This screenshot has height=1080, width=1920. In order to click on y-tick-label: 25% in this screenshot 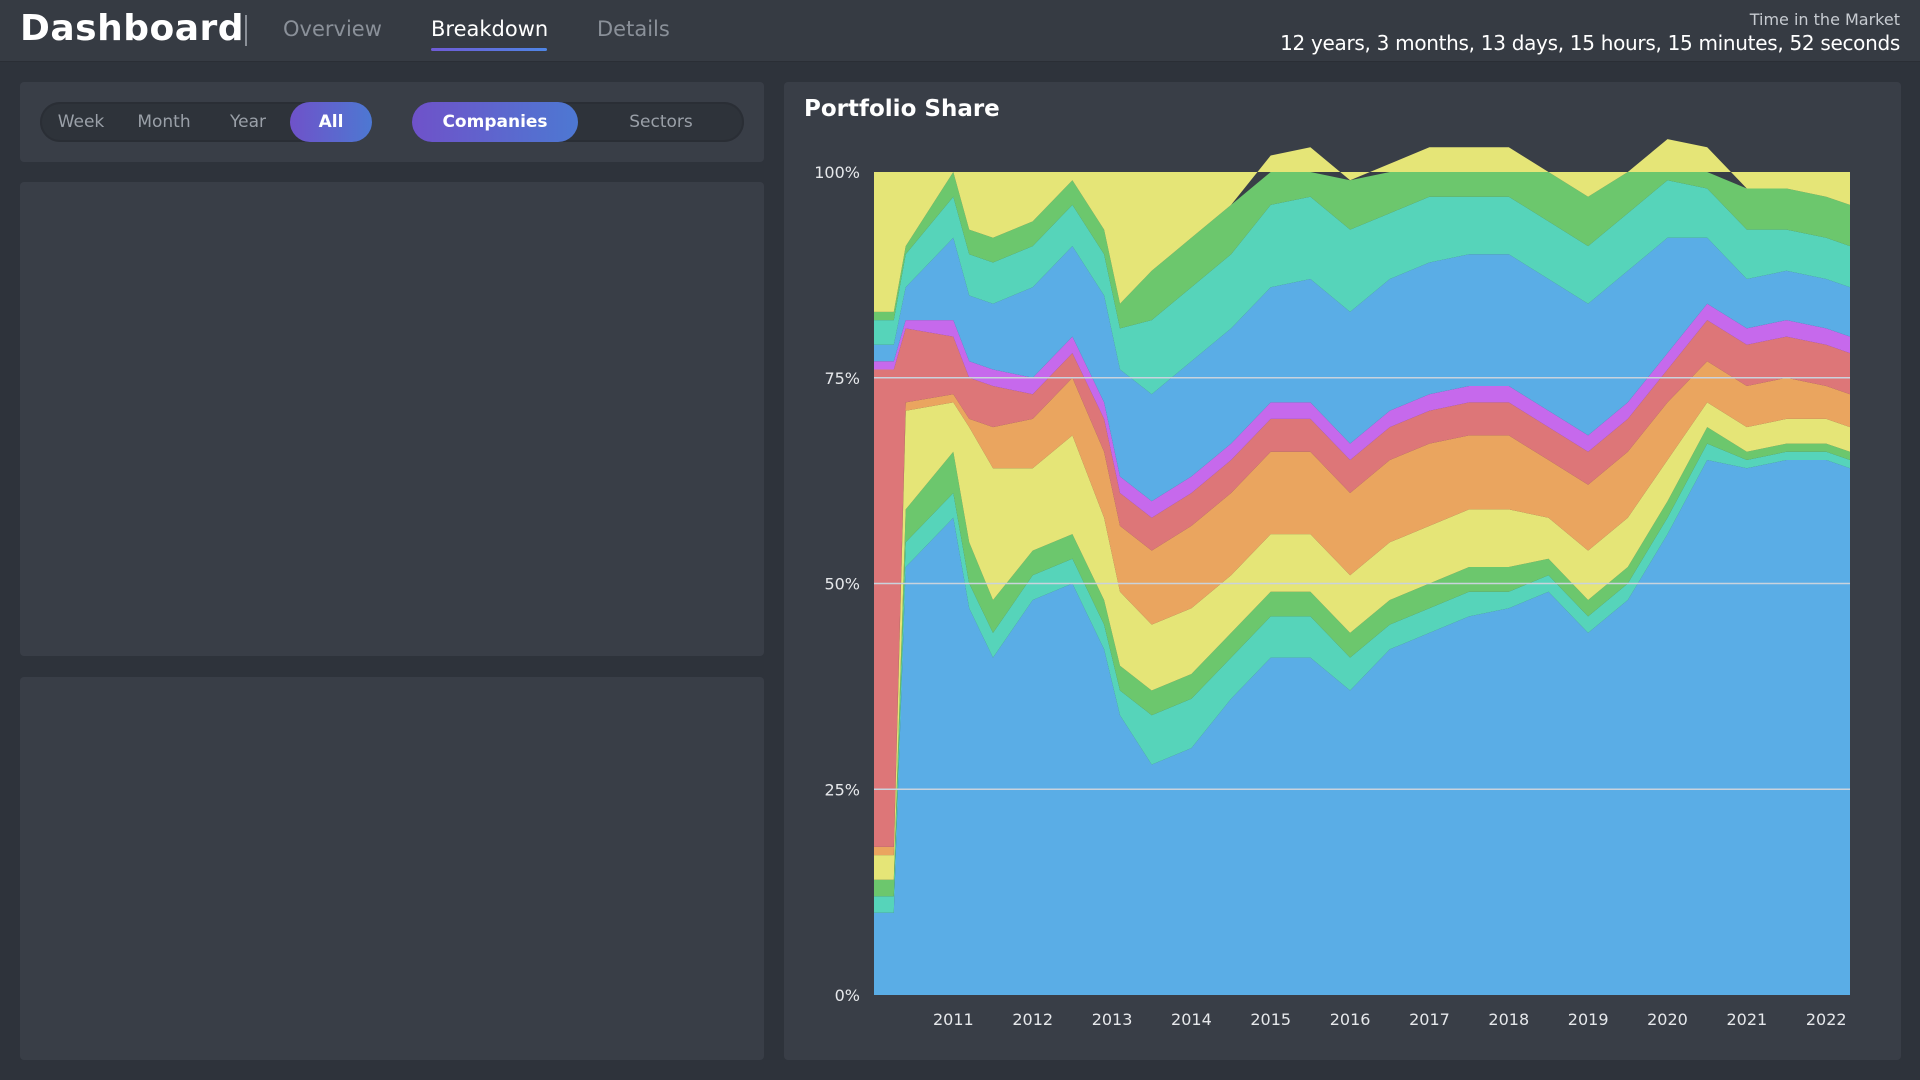, I will do `click(842, 789)`.